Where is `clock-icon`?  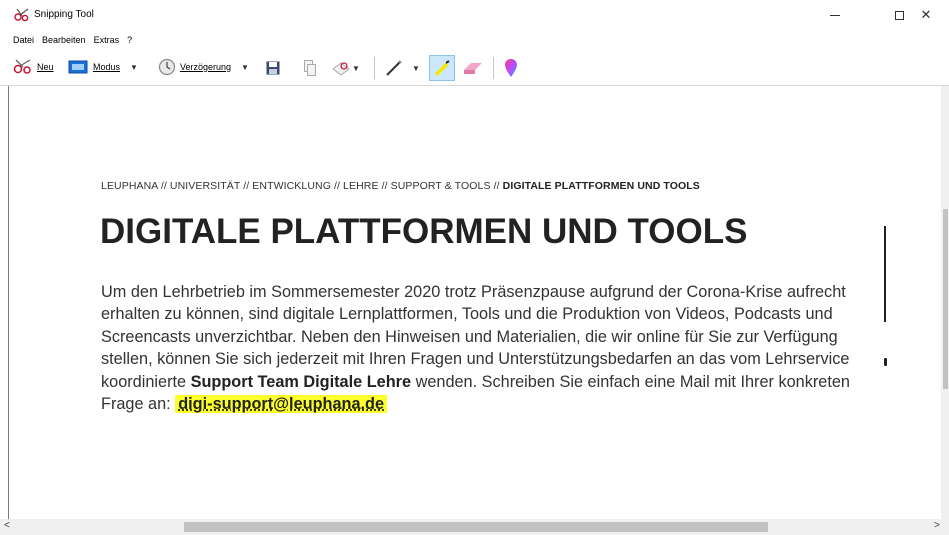
clock-icon is located at coordinates (167, 67).